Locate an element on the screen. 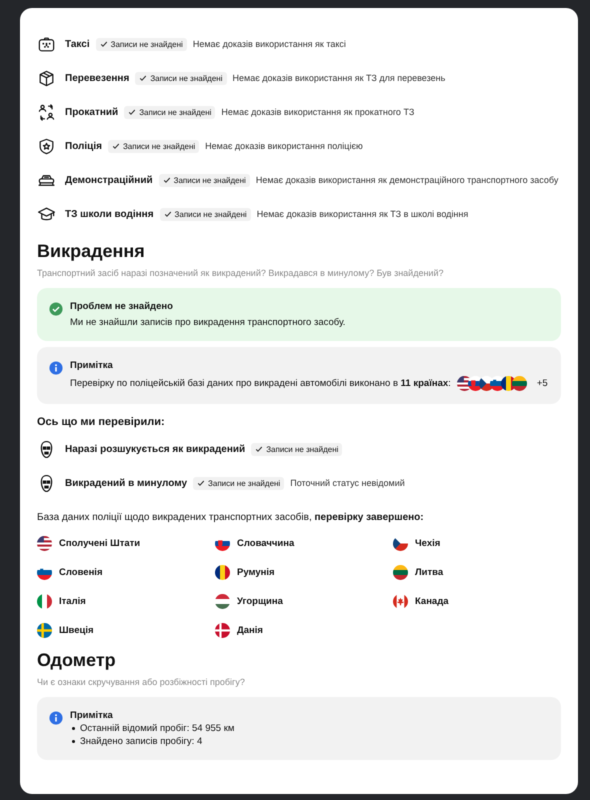  country-name: Румунія is located at coordinates (256, 572).